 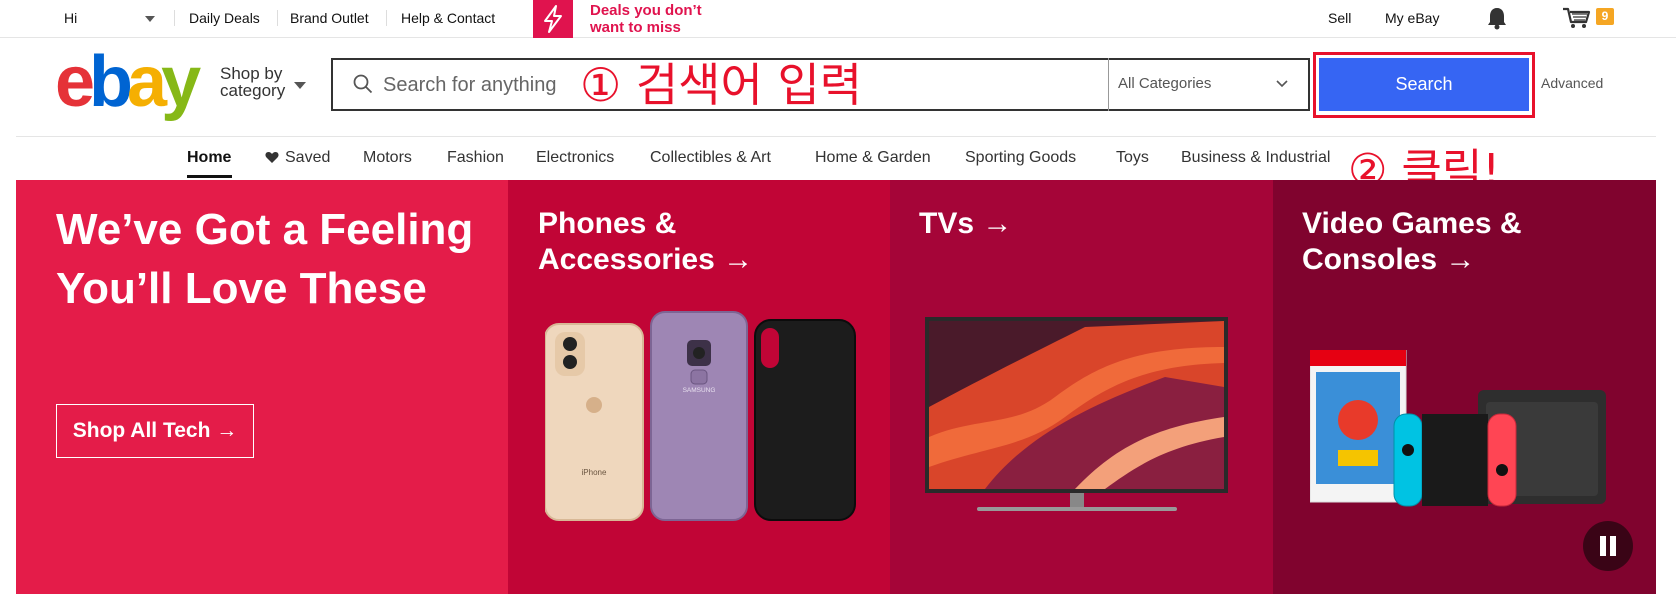 I want to click on ebay-logo: ebay, so click(x=128, y=82).